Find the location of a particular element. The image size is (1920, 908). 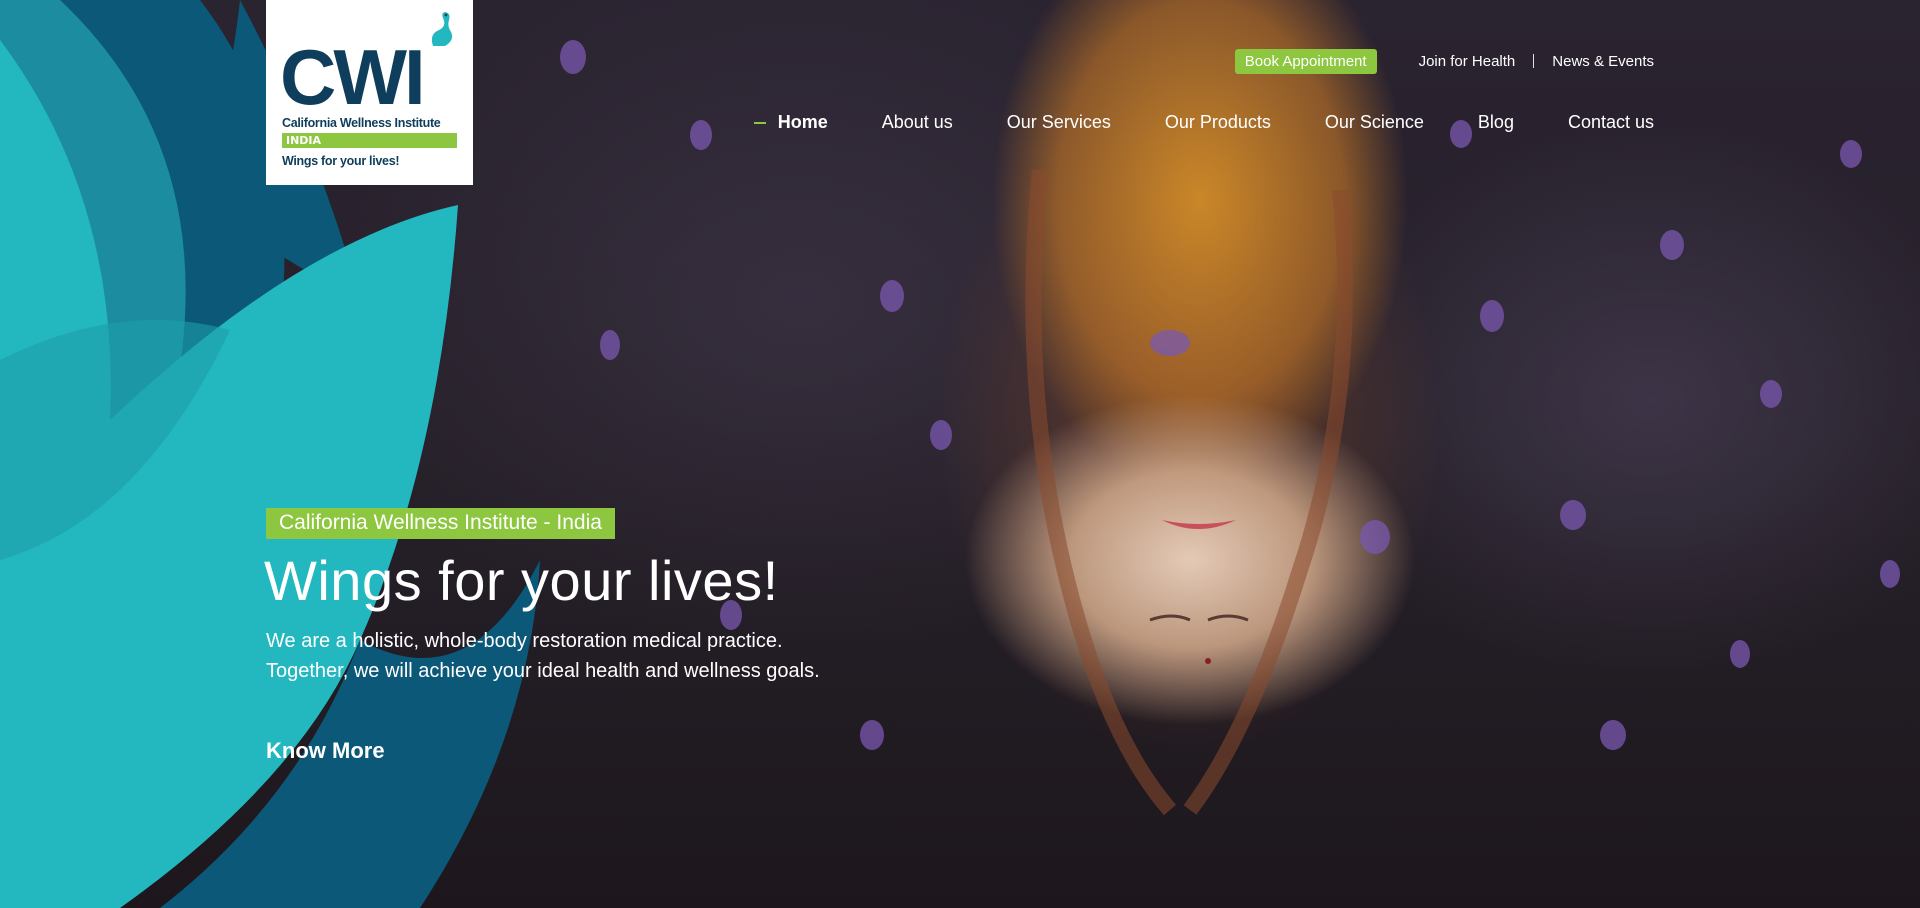

know-more-link: Know More is located at coordinates (354, 751).